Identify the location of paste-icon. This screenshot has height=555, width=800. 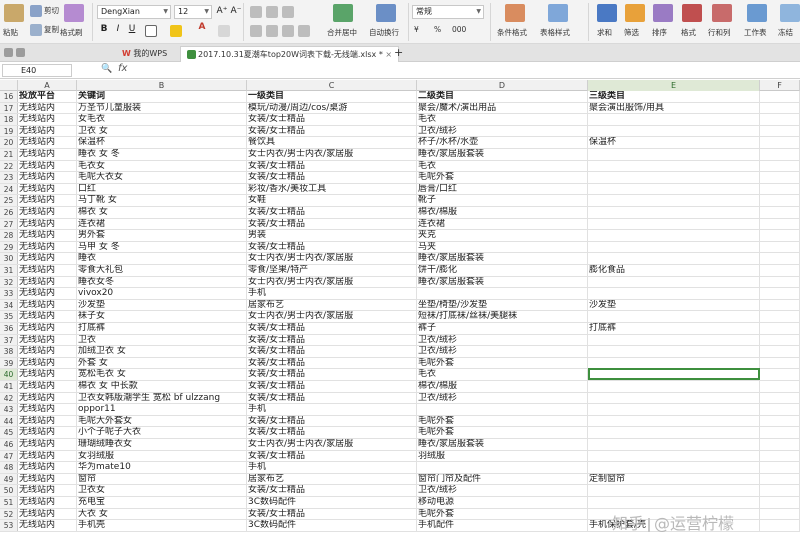
(14, 13).